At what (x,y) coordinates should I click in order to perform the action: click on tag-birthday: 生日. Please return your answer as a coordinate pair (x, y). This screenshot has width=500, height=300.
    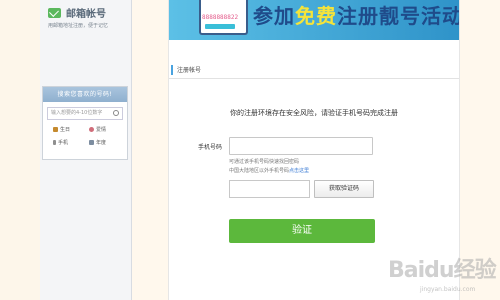
    Looking at the image, I should click on (71, 129).